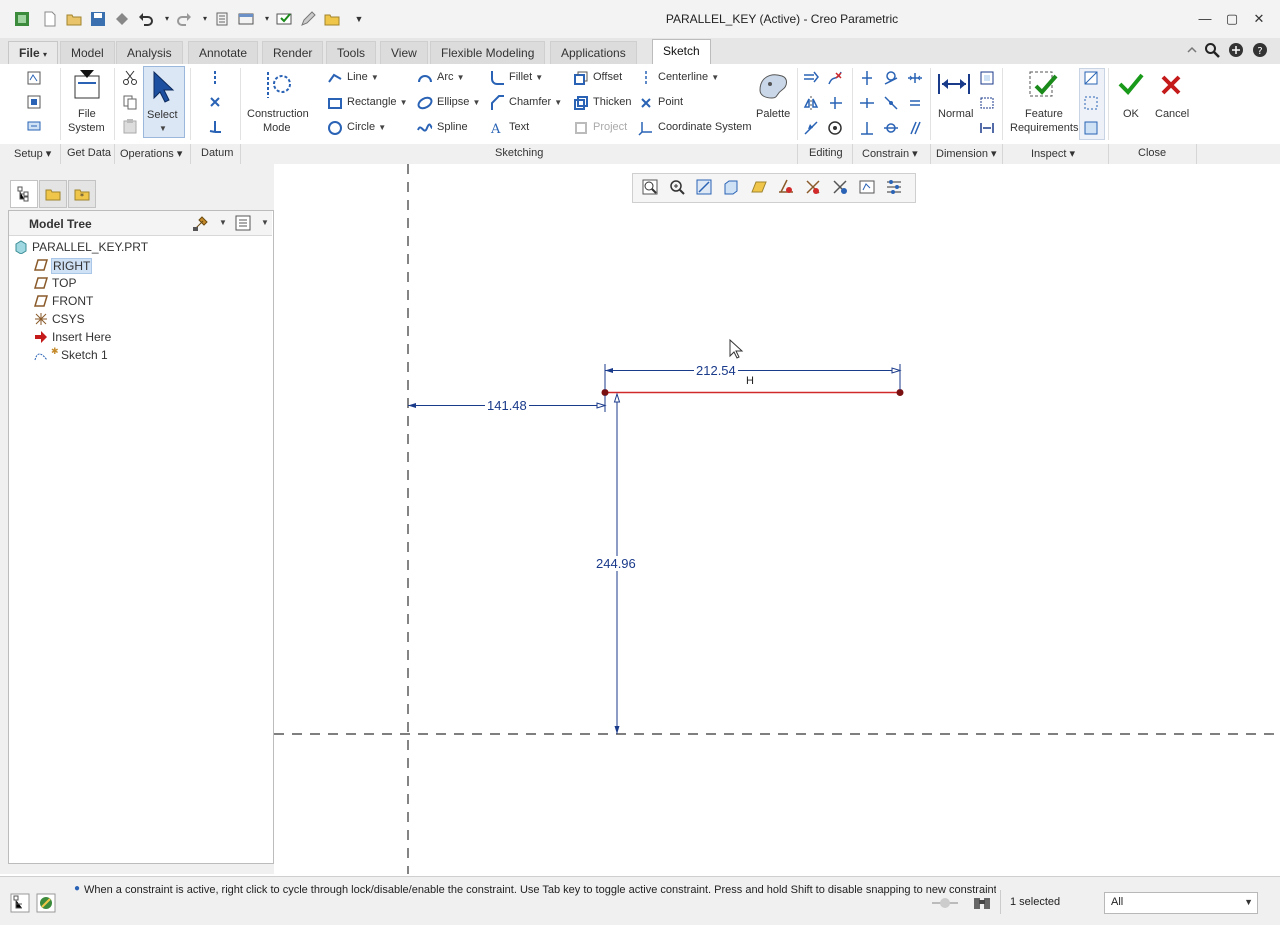 The height and width of the screenshot is (925, 1280). I want to click on paste-icon, so click(130, 126).